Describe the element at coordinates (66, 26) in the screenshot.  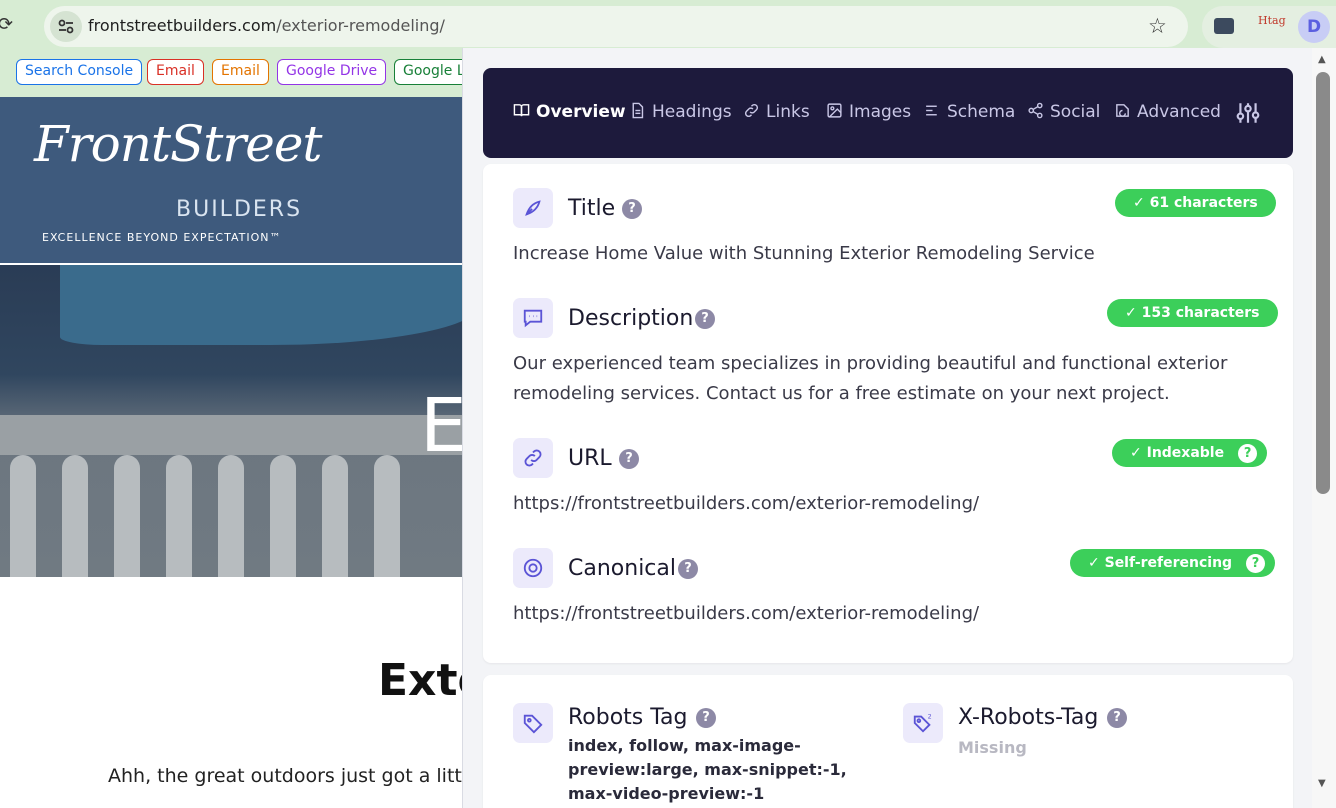
I see `site-info-icon` at that location.